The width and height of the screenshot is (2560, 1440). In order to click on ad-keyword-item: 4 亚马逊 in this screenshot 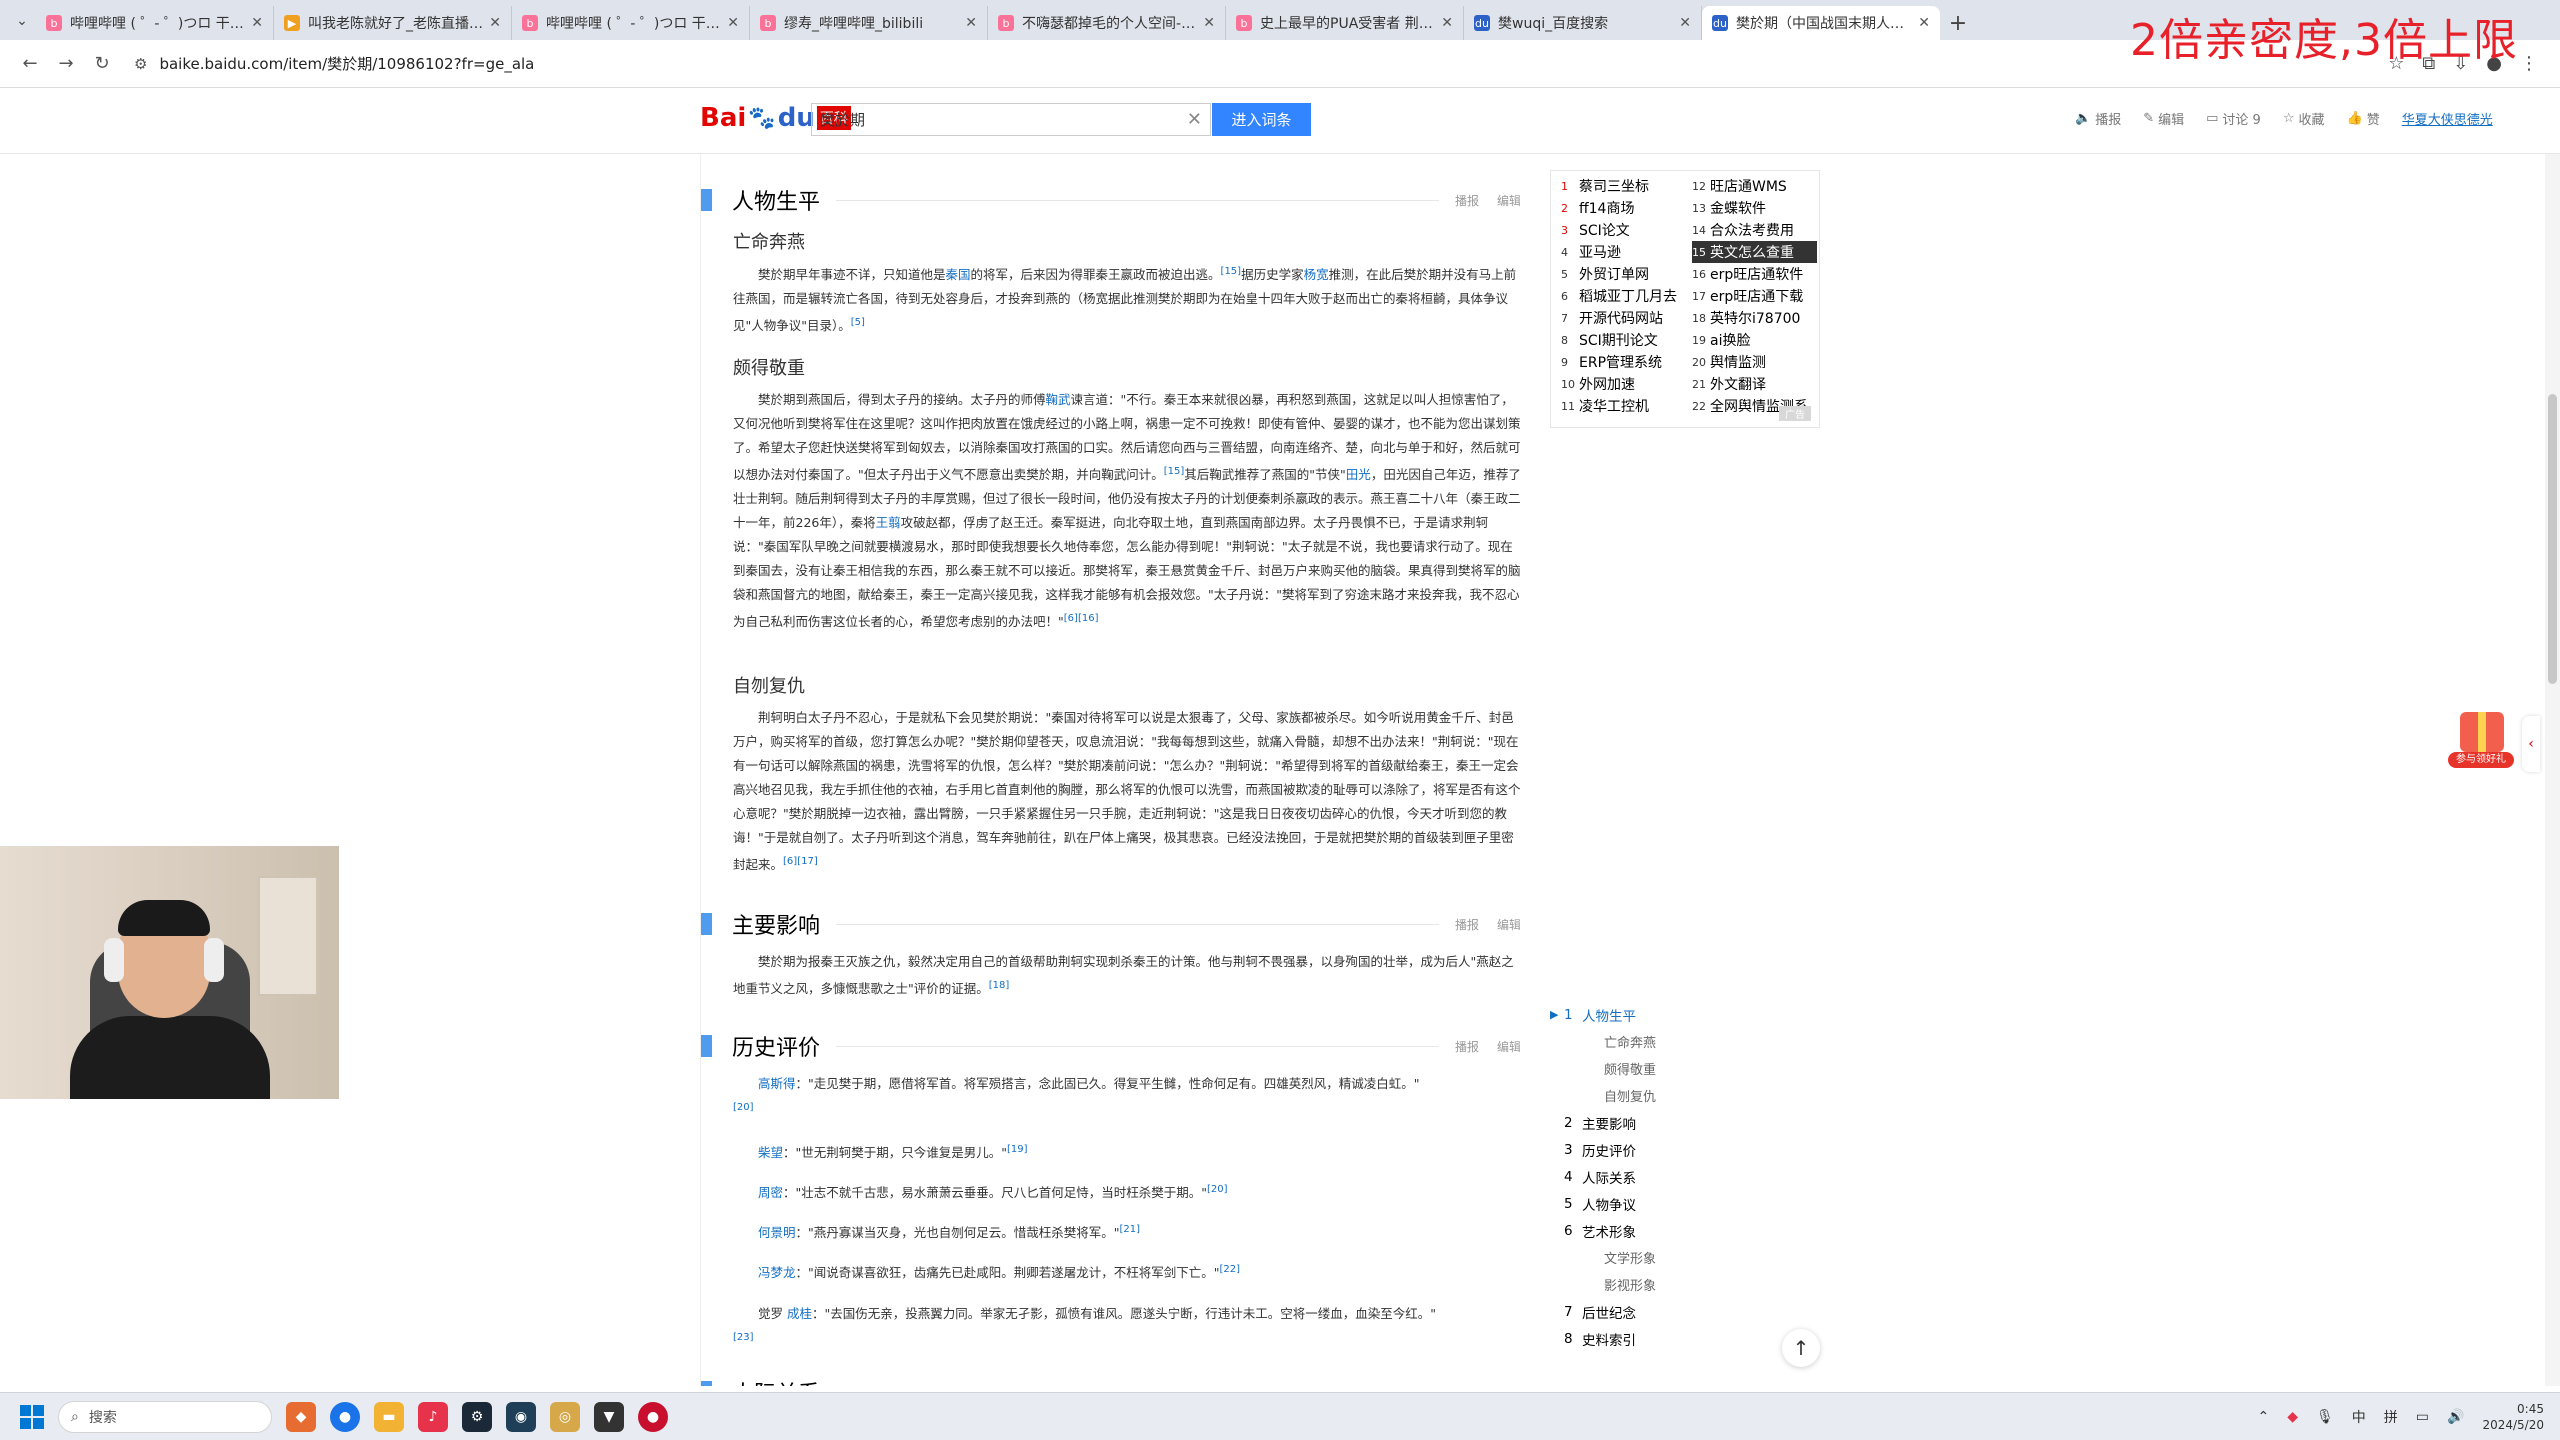, I will do `click(1623, 252)`.